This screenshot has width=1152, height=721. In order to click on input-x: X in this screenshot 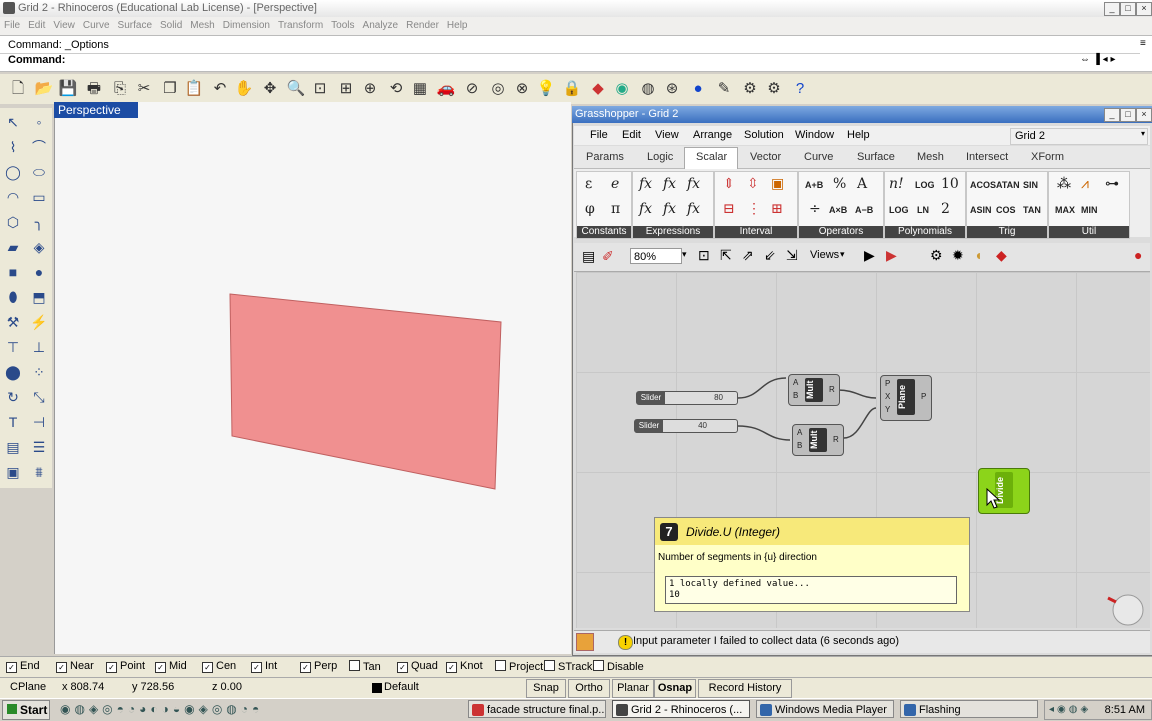, I will do `click(887, 396)`.